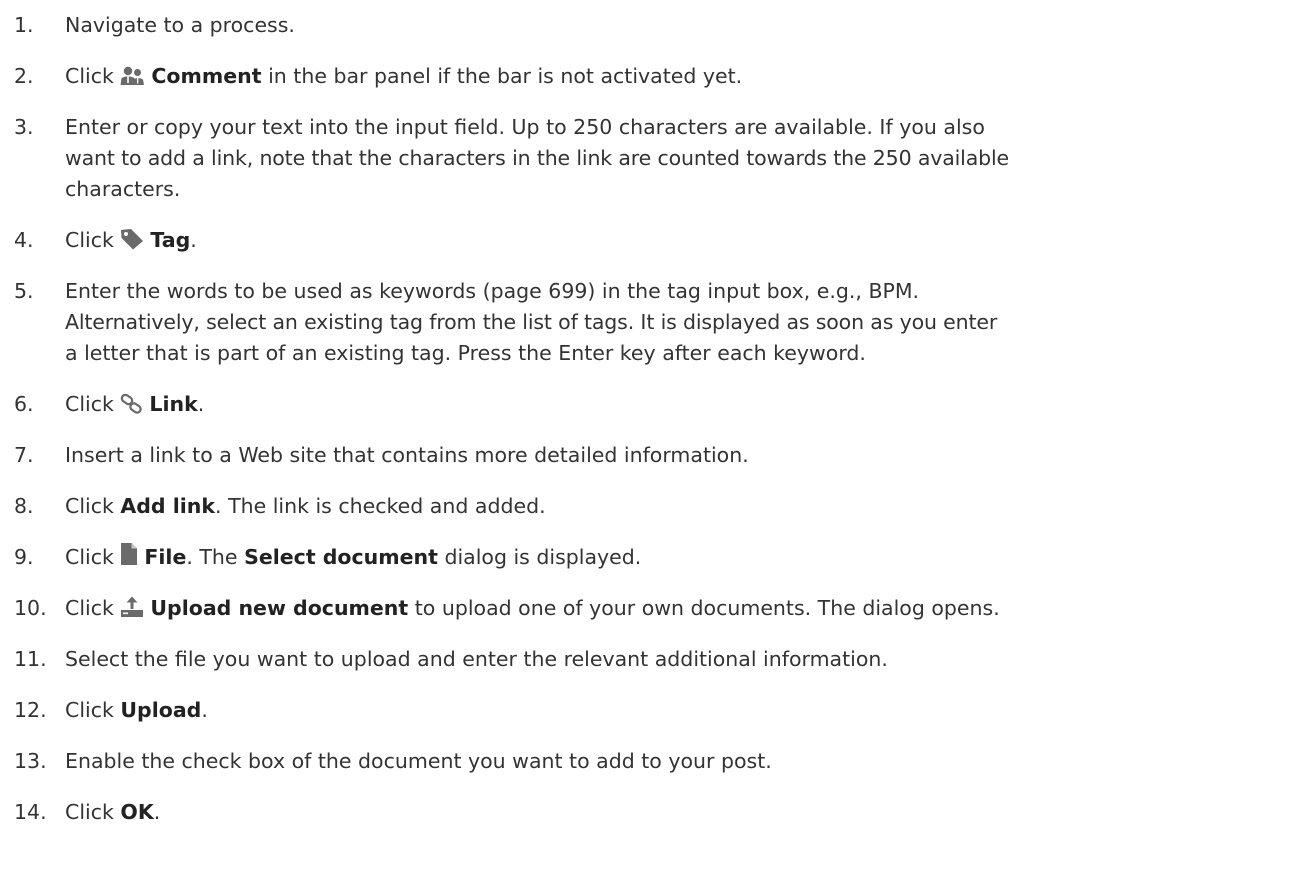 The width and height of the screenshot is (1306, 879). I want to click on step-text: Click OK., so click(113, 812).